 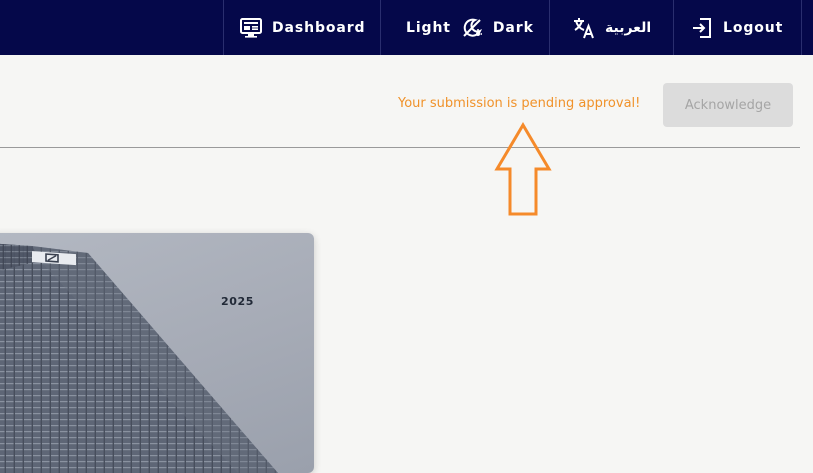 I want to click on top-navbar: Dashboard Light Dark العربية Logout, so click(x=406, y=27).